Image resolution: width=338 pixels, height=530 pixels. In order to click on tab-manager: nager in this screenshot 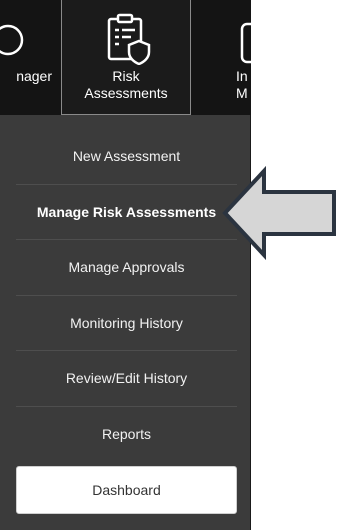, I will do `click(30, 57)`.